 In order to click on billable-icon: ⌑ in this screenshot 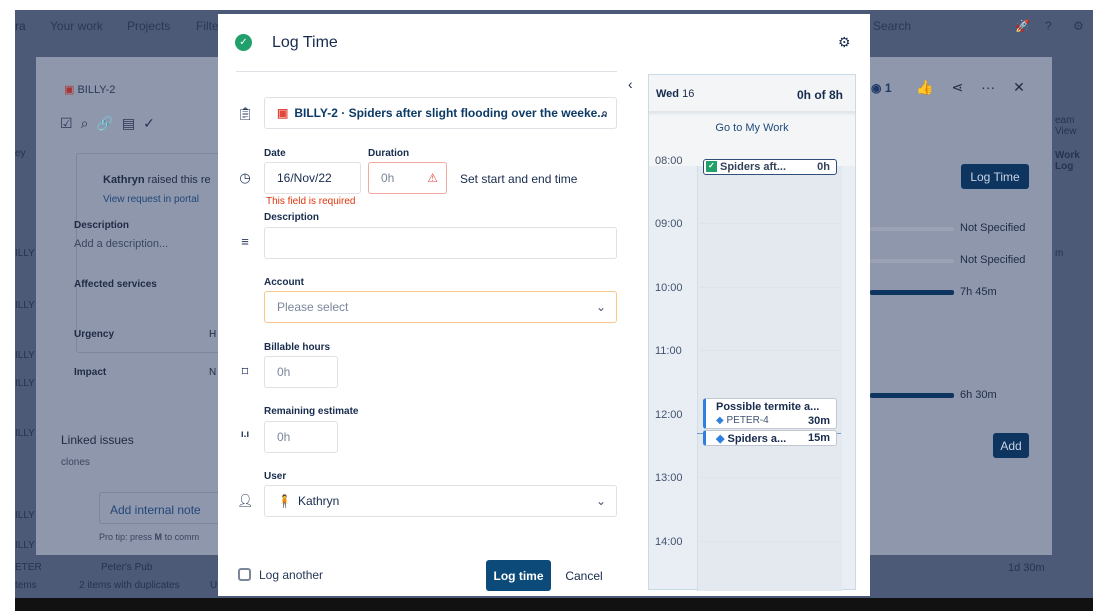, I will do `click(245, 371)`.